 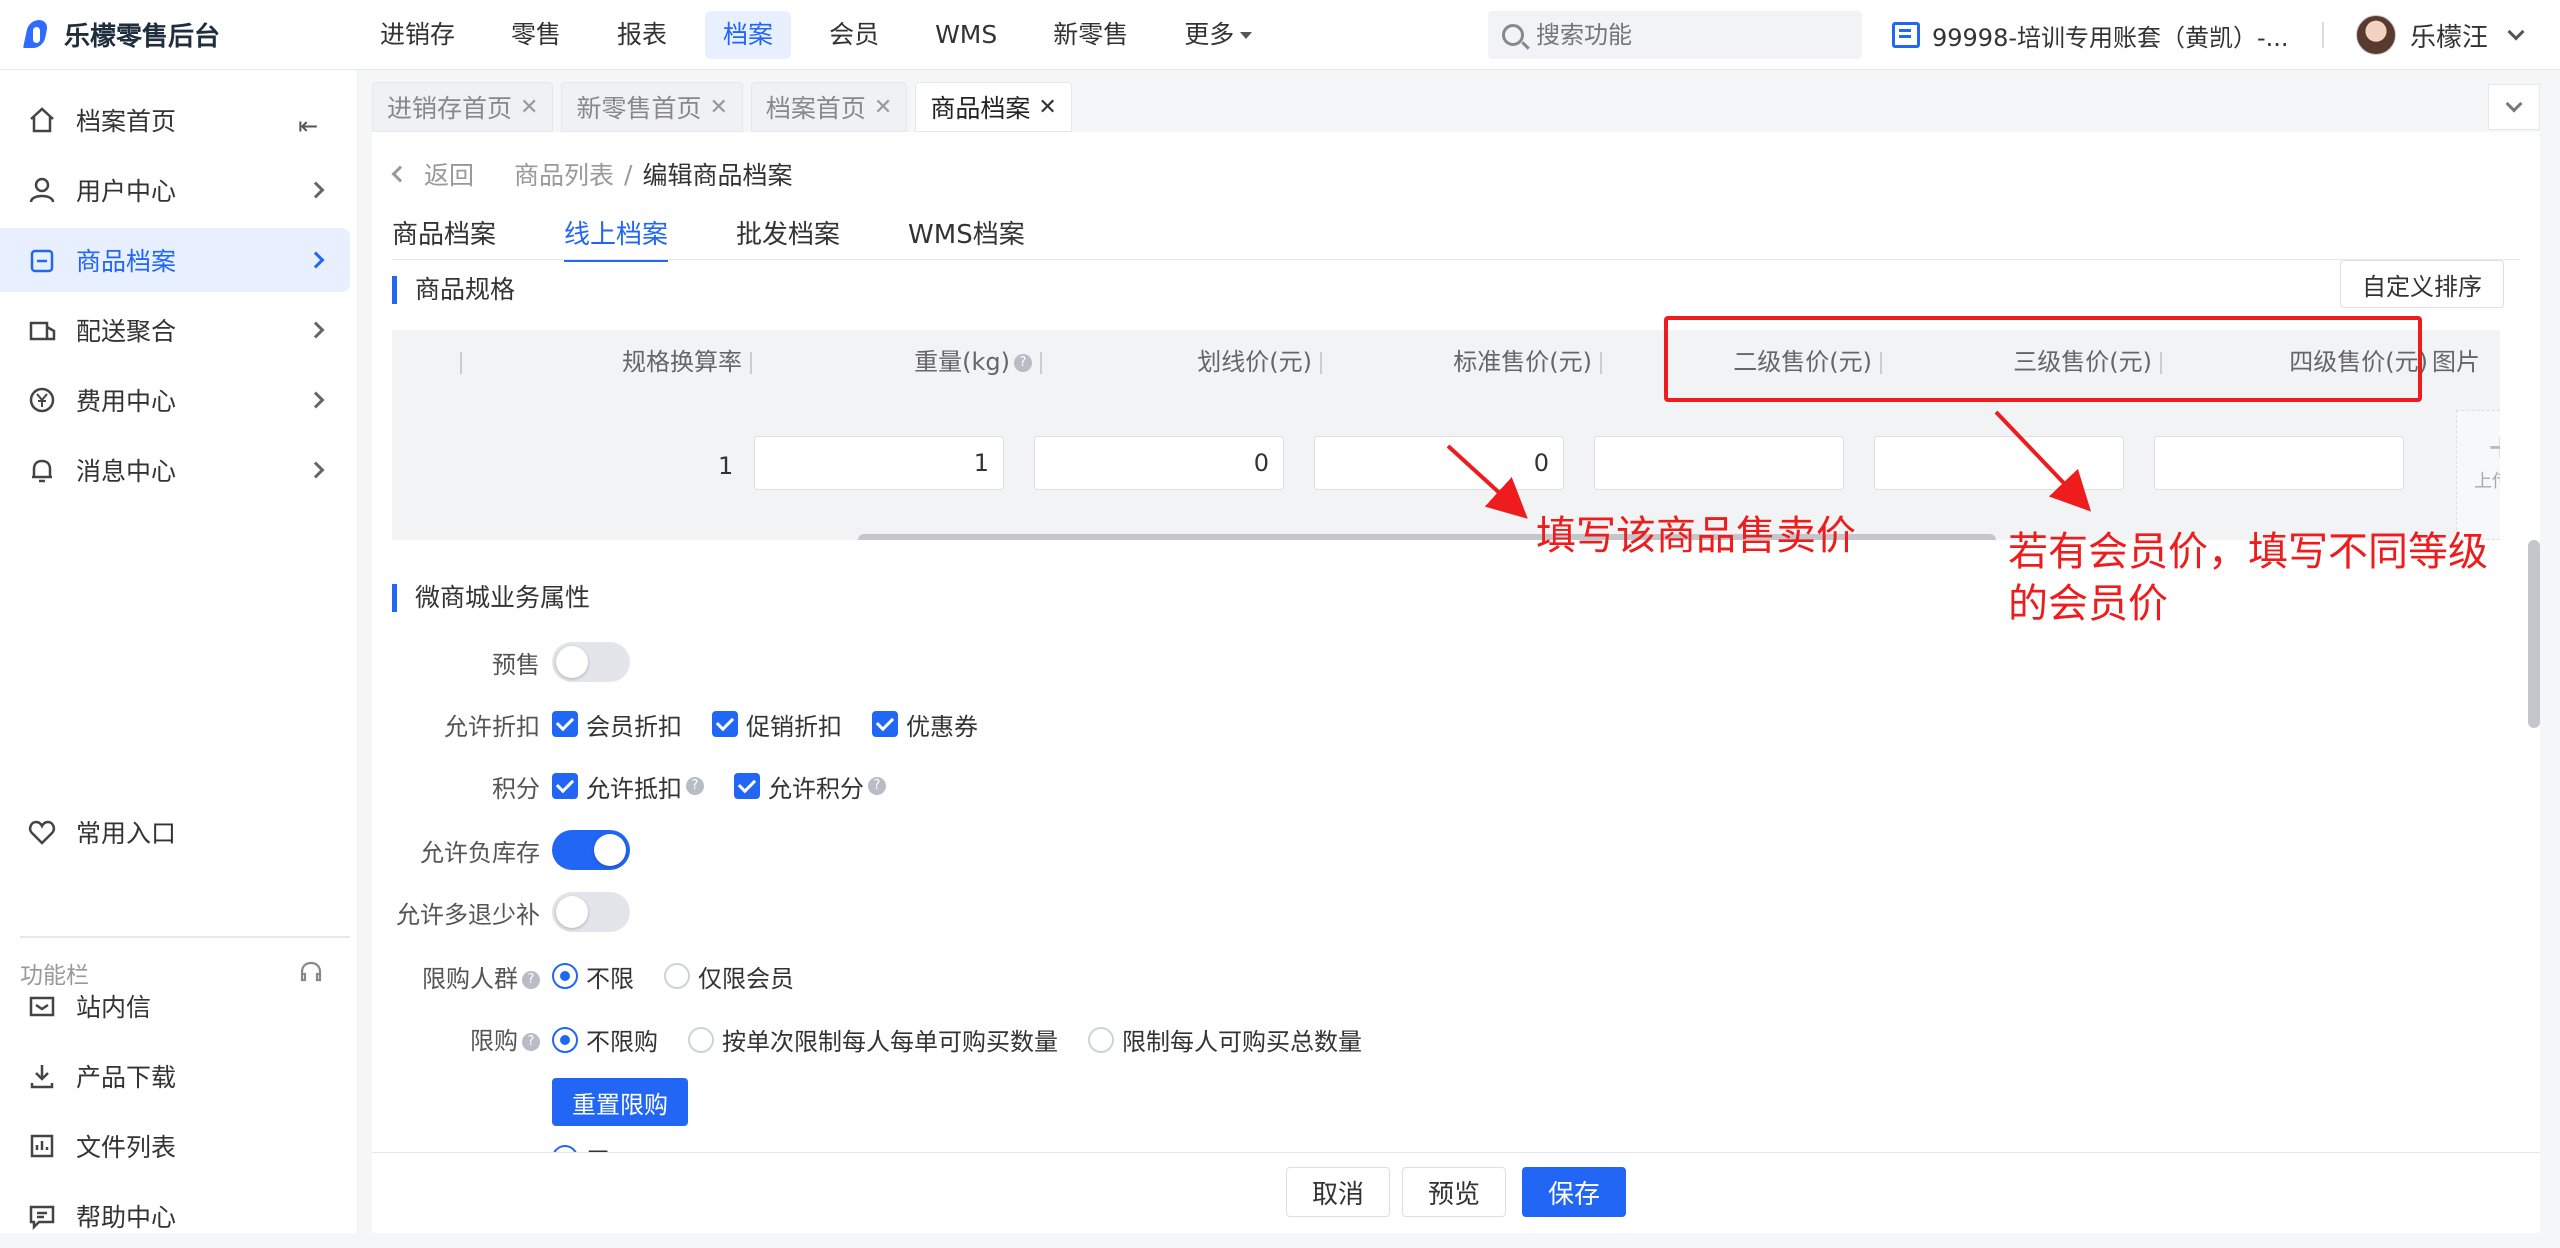 What do you see at coordinates (1487, 481) in the screenshot?
I see `arrow-to-std-price` at bounding box center [1487, 481].